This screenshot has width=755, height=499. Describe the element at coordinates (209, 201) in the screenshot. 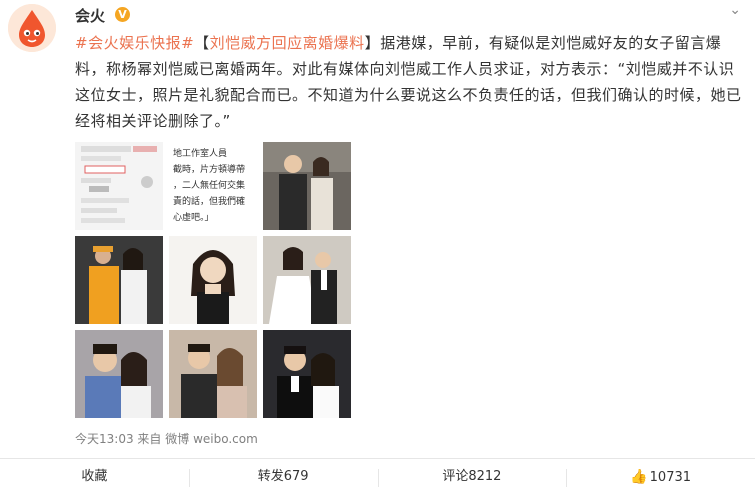

I see `svg-text: 責的話，但我們確` at that location.